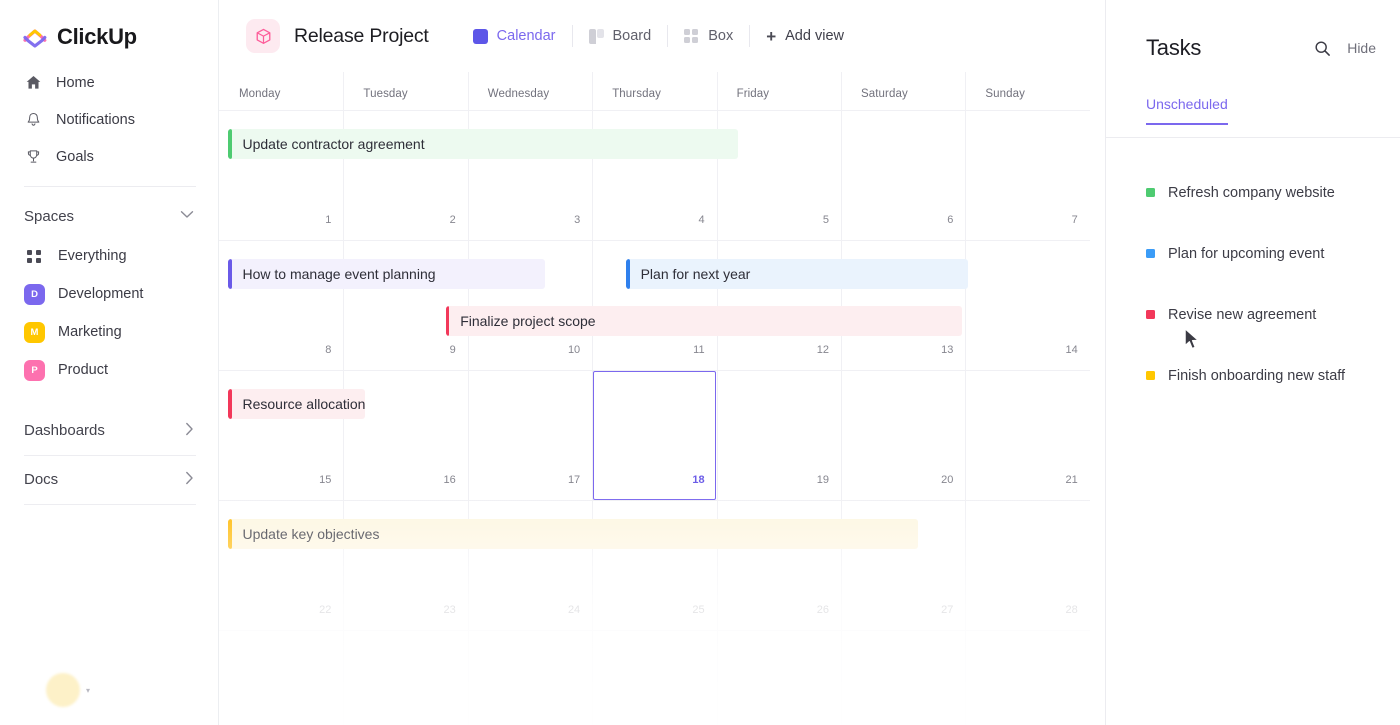  What do you see at coordinates (260, 94) in the screenshot?
I see `day-name-label: Monday` at bounding box center [260, 94].